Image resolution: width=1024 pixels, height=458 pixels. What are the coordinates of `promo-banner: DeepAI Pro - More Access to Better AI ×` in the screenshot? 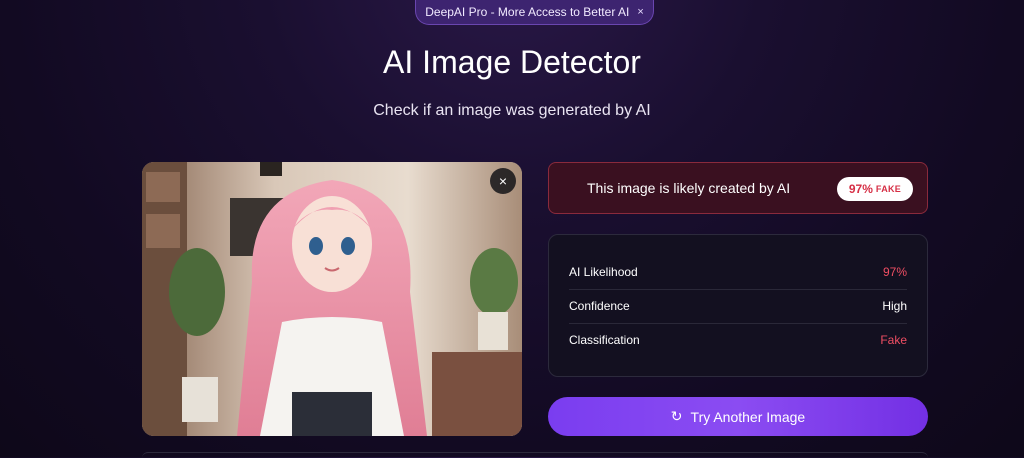 It's located at (534, 12).